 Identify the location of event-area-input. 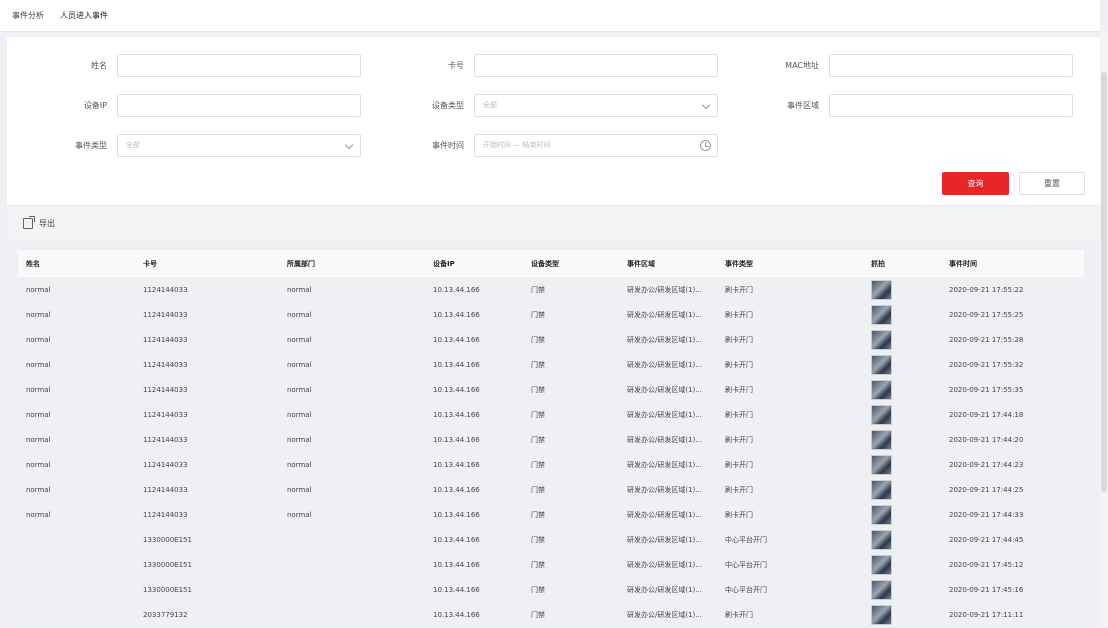
(951, 105).